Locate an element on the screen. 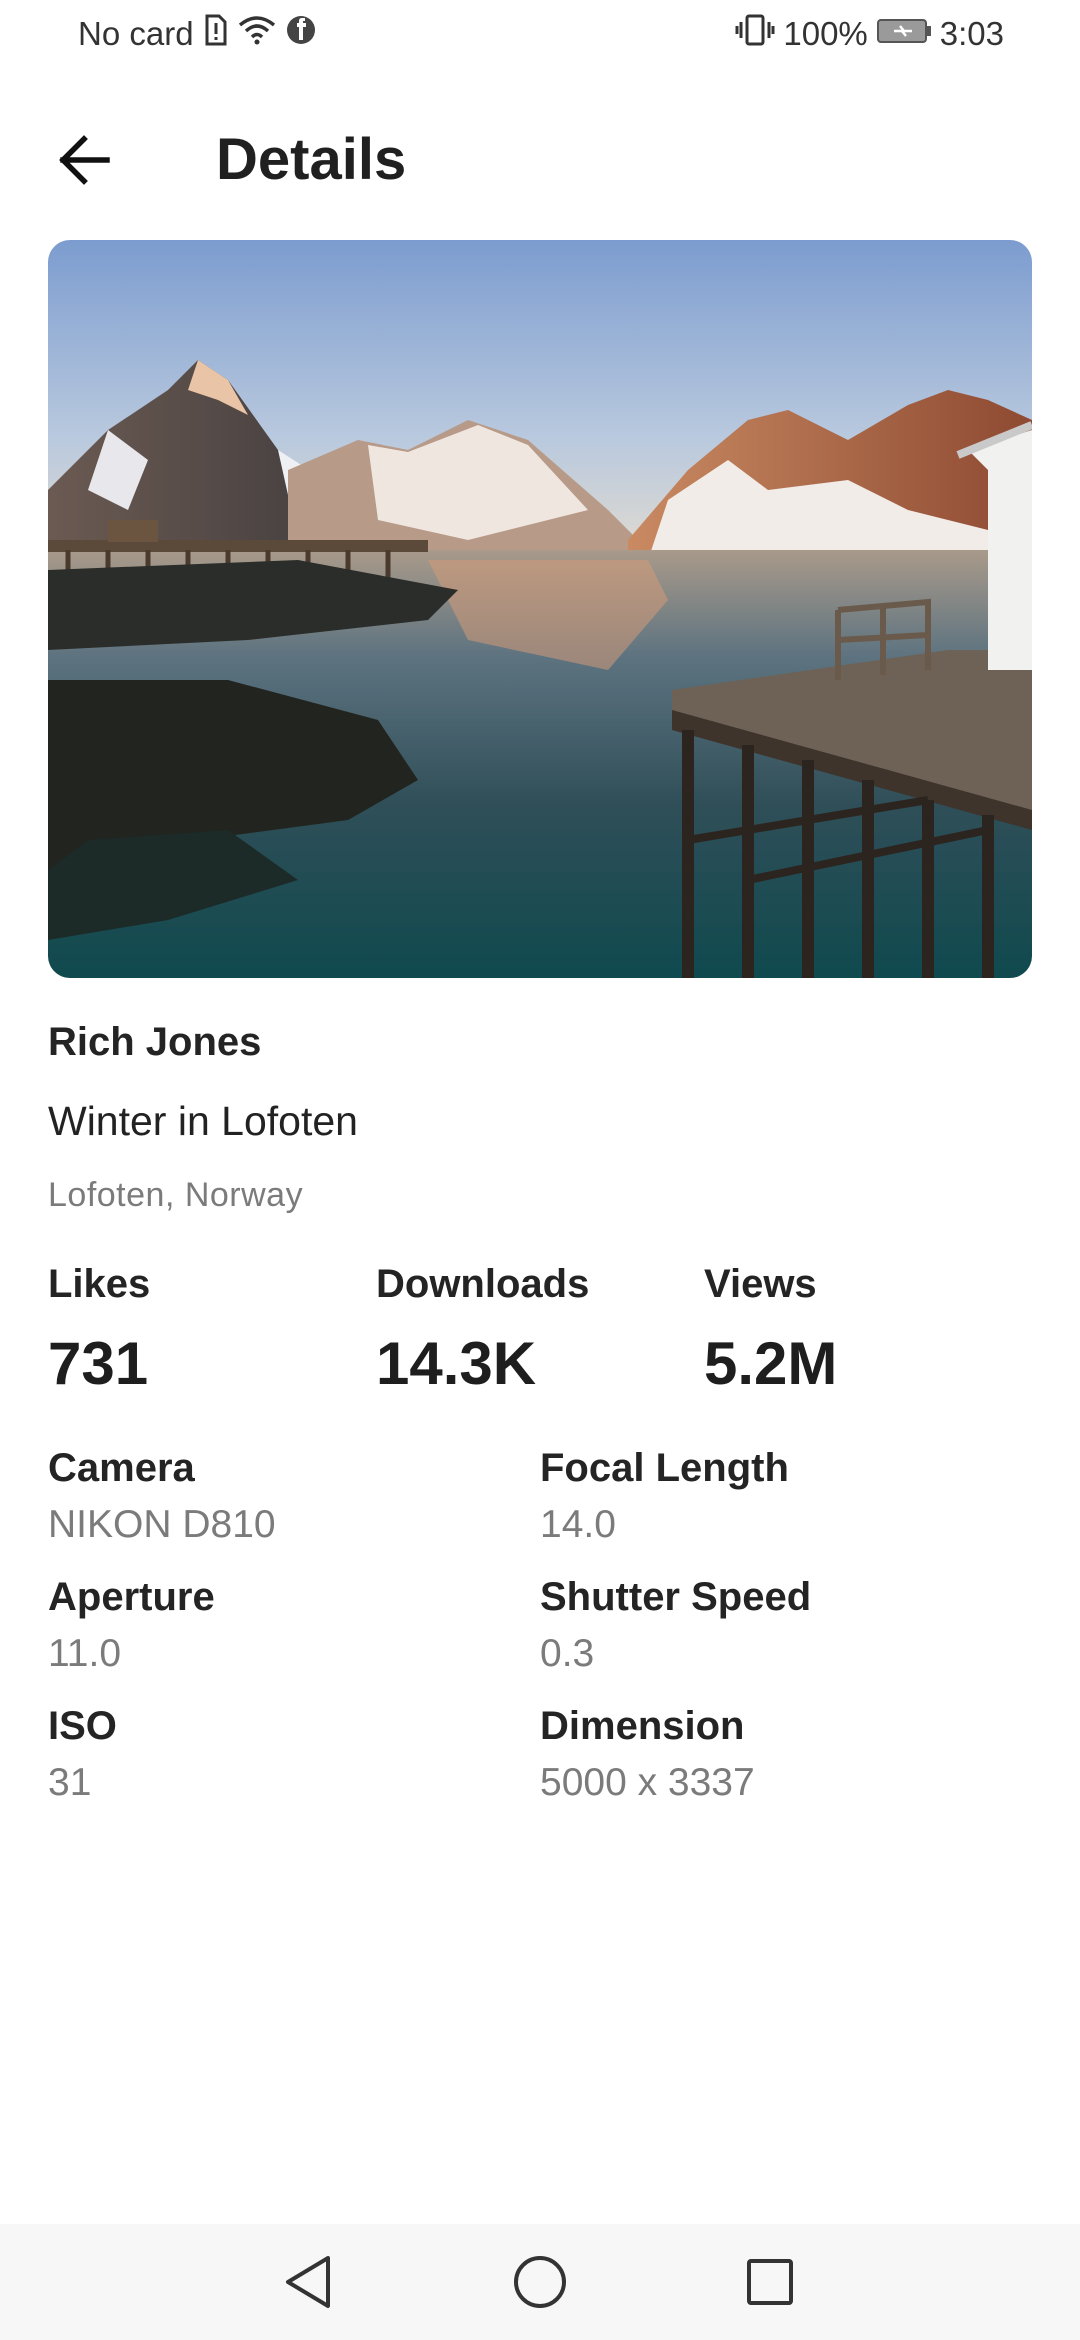 The width and height of the screenshot is (1080, 2340). stat-label: Downloads is located at coordinates (483, 1284).